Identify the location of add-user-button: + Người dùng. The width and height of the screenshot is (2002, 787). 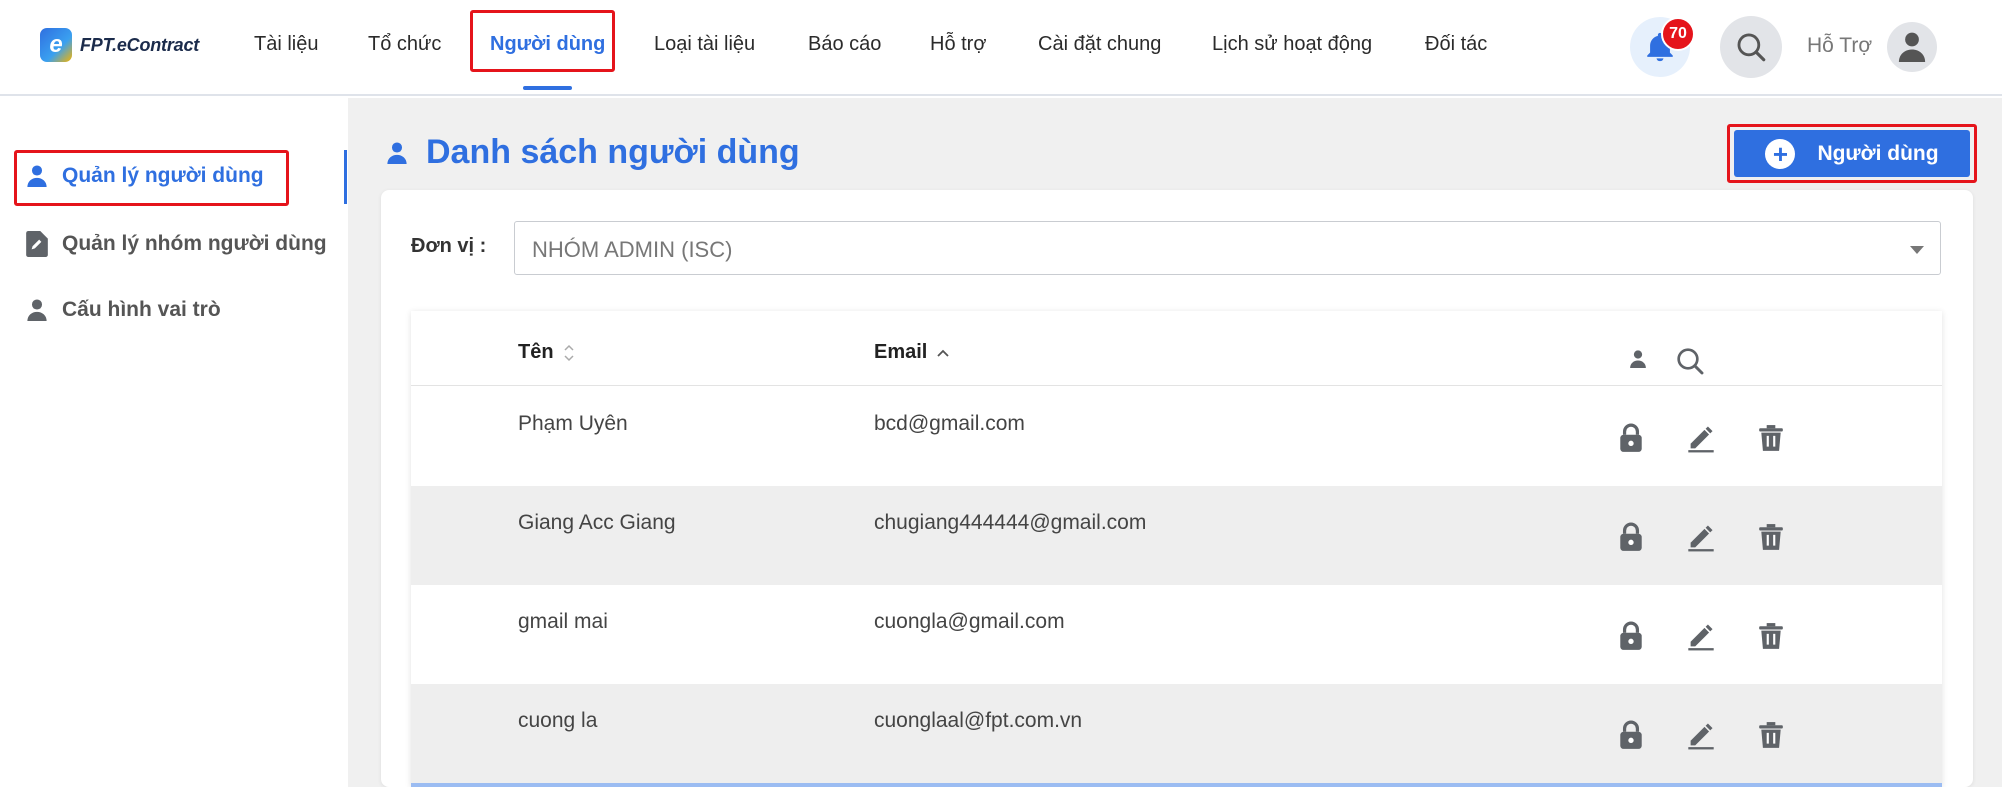
(1852, 153).